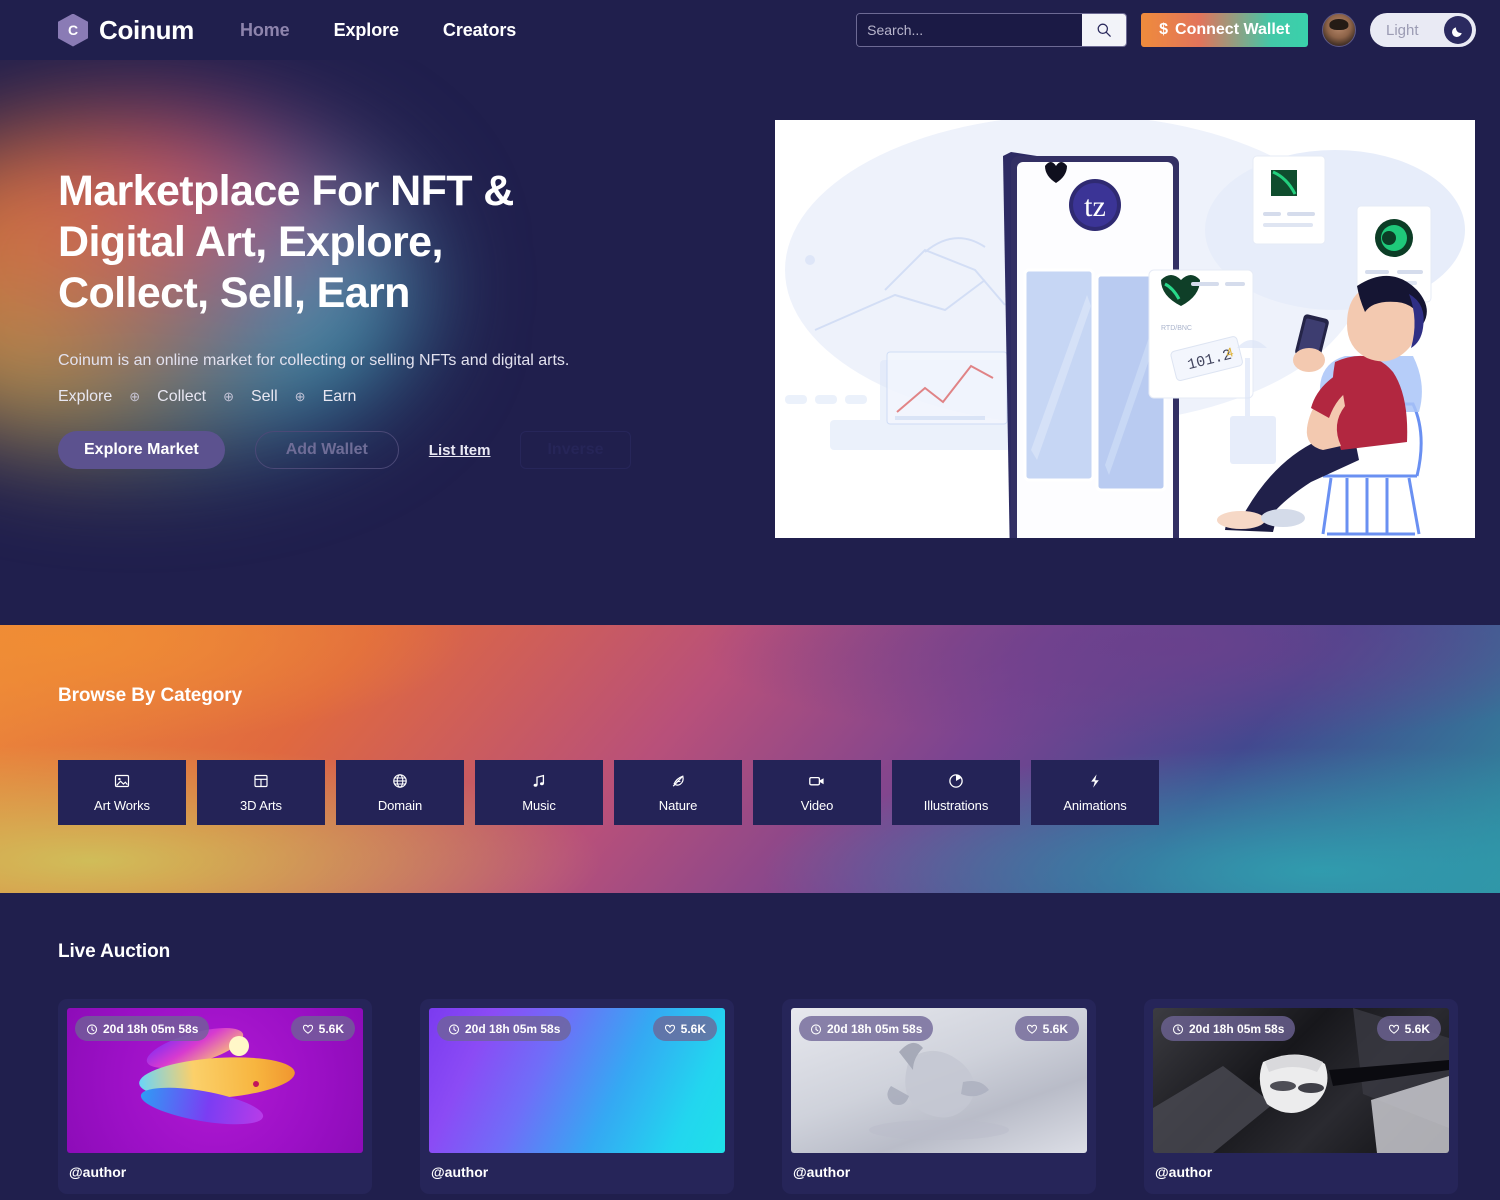 The image size is (1500, 1200). Describe the element at coordinates (326, 450) in the screenshot. I see `add-wallet-button: Add Wallet` at that location.